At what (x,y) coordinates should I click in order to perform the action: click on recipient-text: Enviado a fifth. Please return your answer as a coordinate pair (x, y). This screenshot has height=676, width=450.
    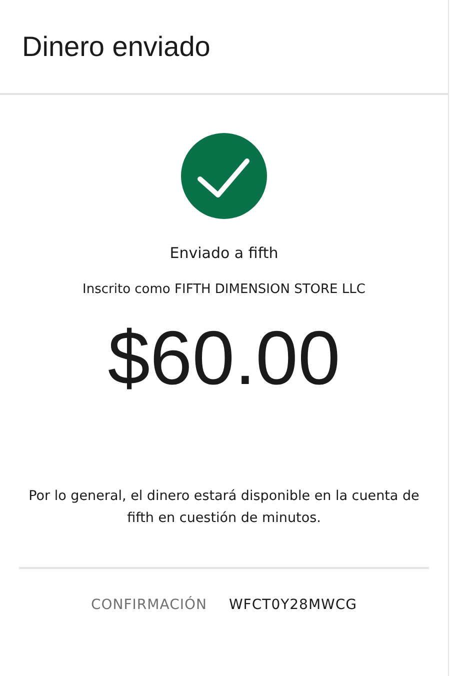
    Looking at the image, I should click on (224, 253).